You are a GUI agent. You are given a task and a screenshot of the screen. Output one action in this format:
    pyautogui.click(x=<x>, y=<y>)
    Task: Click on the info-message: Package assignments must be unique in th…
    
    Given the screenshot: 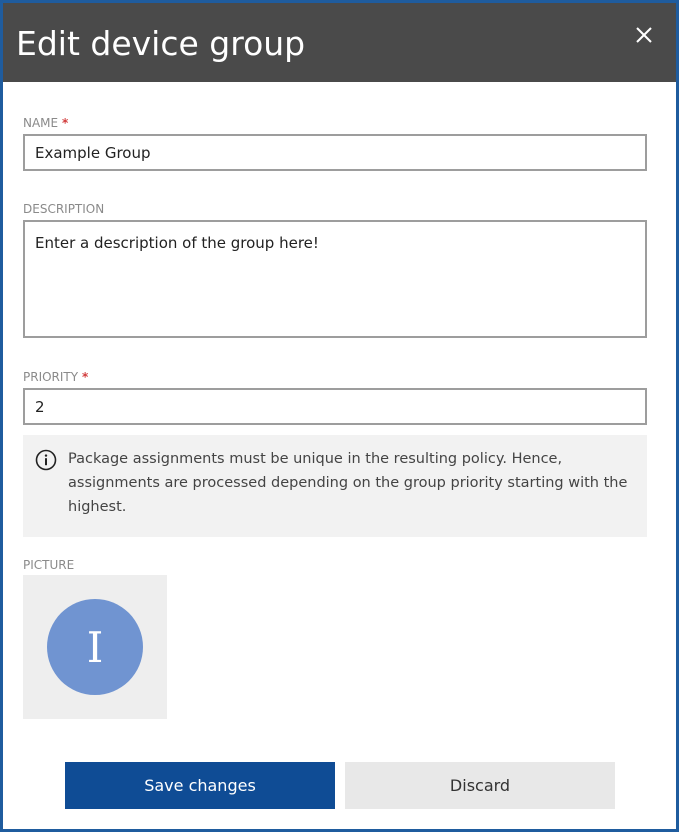 What is the action you would take?
    pyautogui.click(x=335, y=486)
    